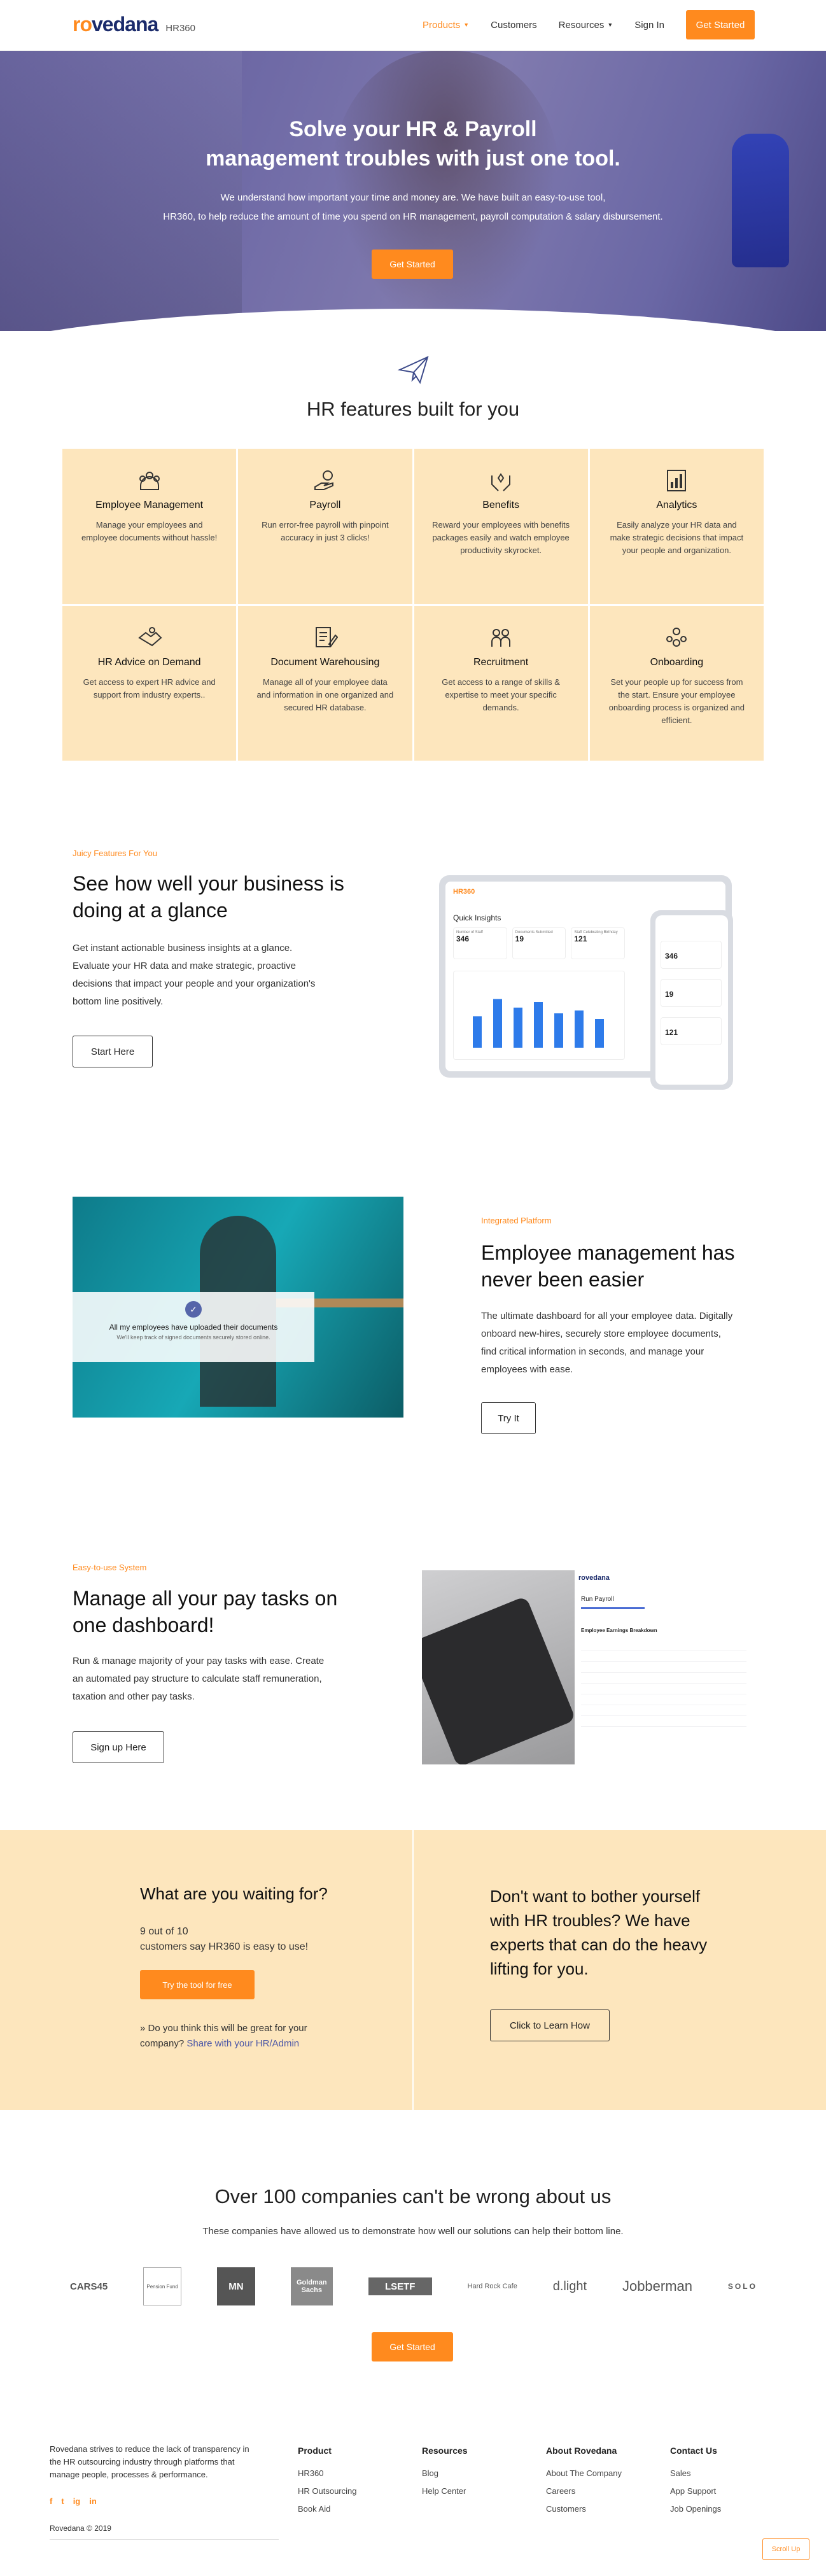 Image resolution: width=826 pixels, height=2576 pixels. Describe the element at coordinates (62, 2501) in the screenshot. I see `twitter-icon: t` at that location.